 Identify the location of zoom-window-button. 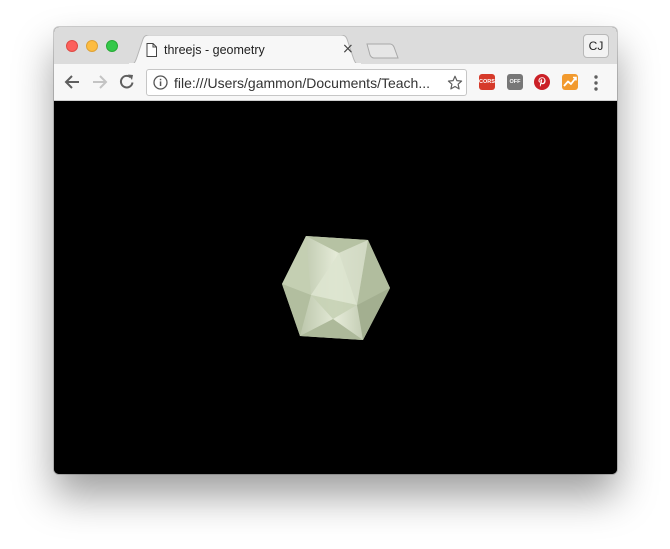
(112, 46).